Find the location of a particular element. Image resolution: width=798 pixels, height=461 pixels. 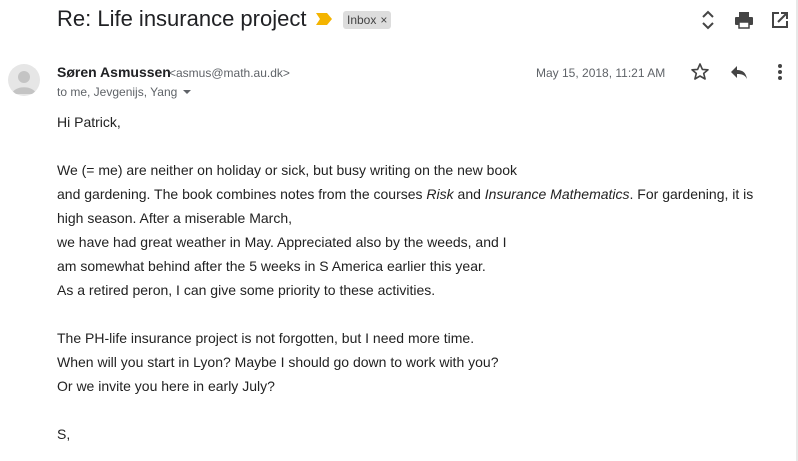

sender-name: Søren Asmussen is located at coordinates (114, 72).